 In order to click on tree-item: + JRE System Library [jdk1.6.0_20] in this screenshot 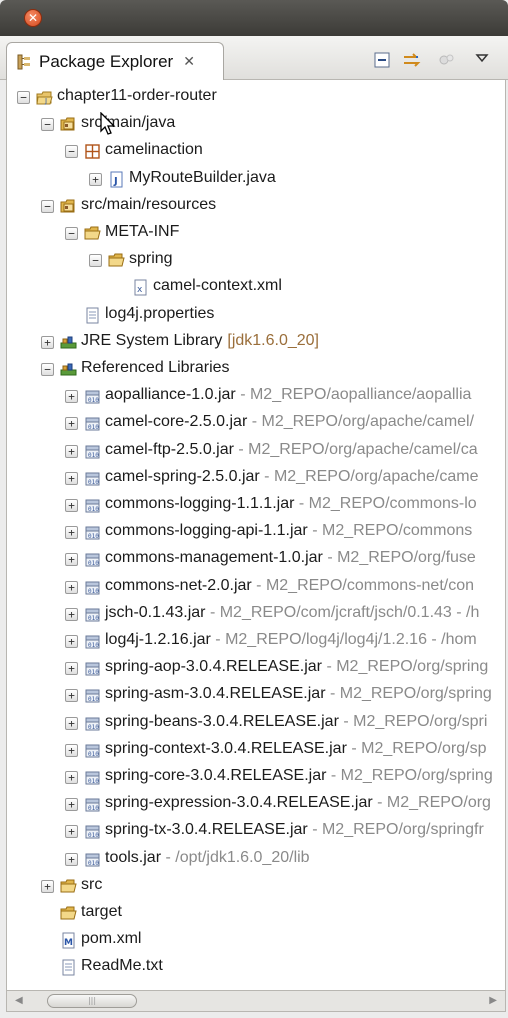, I will do `click(256, 342)`.